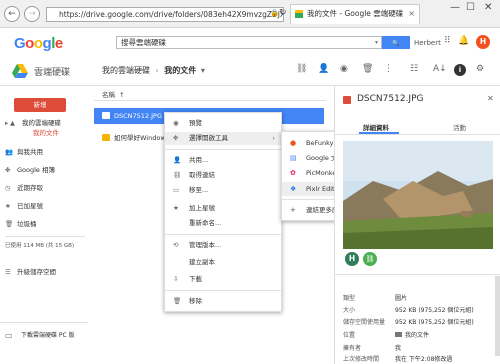 Image resolution: width=500 pixels, height=364 pixels. I want to click on forward-icon: →, so click(32, 14).